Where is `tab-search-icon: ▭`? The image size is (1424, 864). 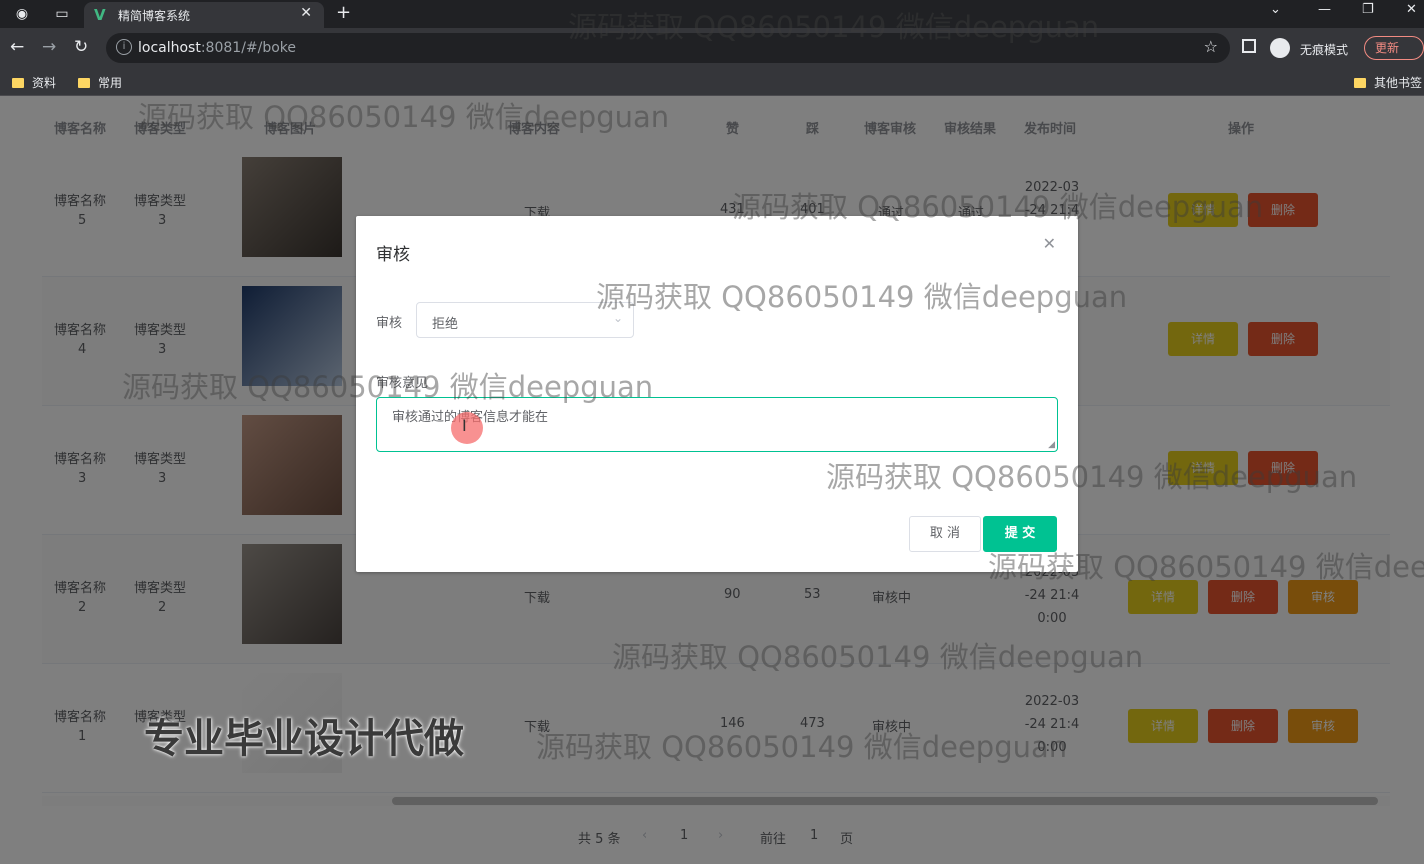
tab-search-icon: ▭ is located at coordinates (62, 14).